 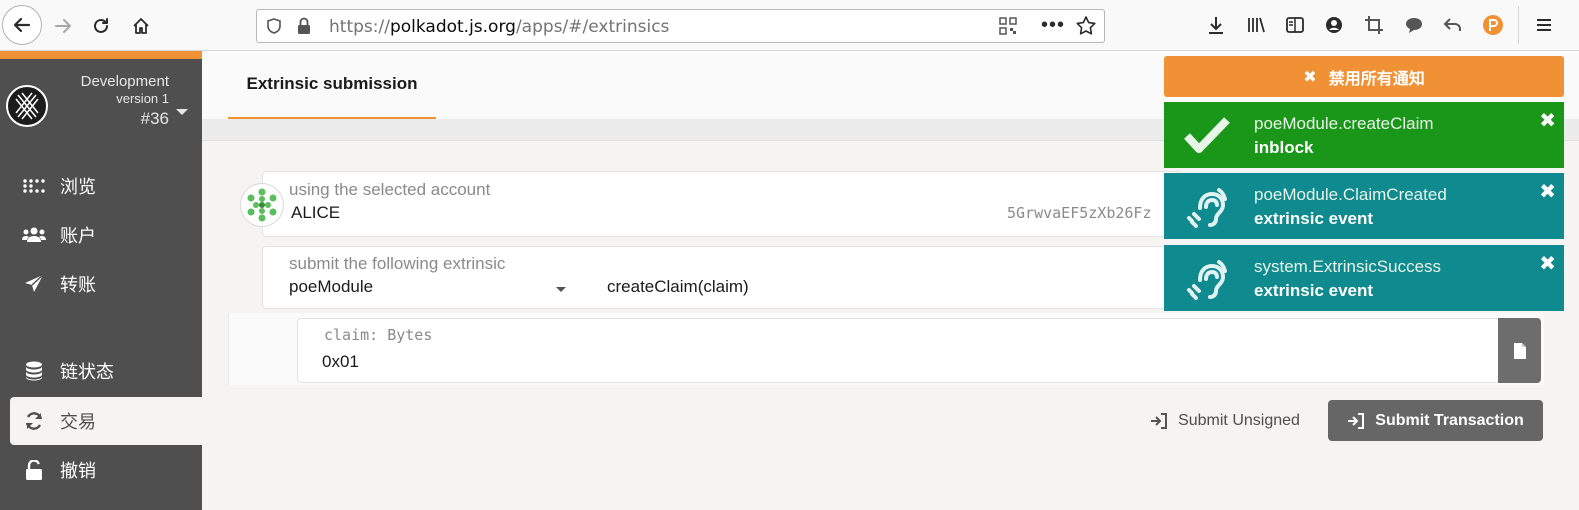 What do you see at coordinates (78, 236) in the screenshot?
I see `sidebar-item-label: 账户` at bounding box center [78, 236].